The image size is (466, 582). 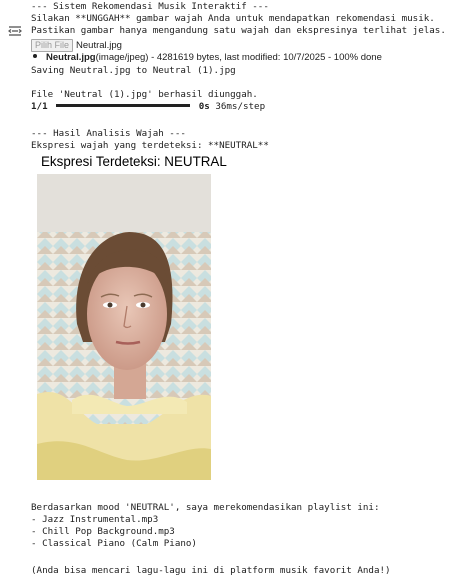 I want to click on playlist-item: - Jazz Instrumental.mp3, so click(x=95, y=519).